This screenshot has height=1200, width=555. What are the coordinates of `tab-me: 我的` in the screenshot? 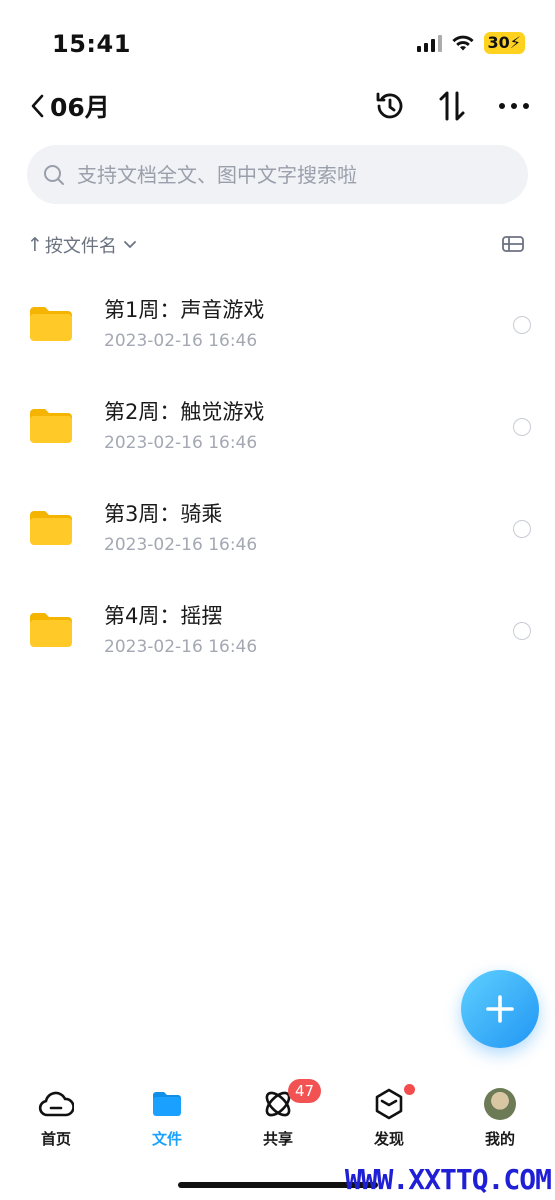 It's located at (500, 1117).